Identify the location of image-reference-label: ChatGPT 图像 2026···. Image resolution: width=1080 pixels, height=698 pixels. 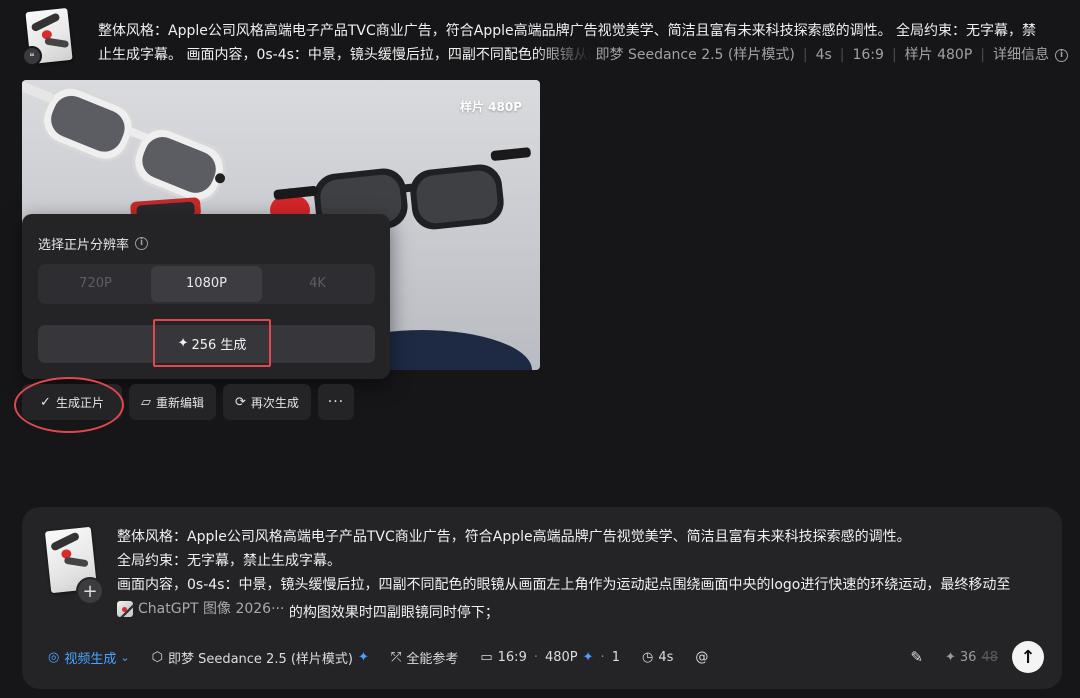
(211, 609).